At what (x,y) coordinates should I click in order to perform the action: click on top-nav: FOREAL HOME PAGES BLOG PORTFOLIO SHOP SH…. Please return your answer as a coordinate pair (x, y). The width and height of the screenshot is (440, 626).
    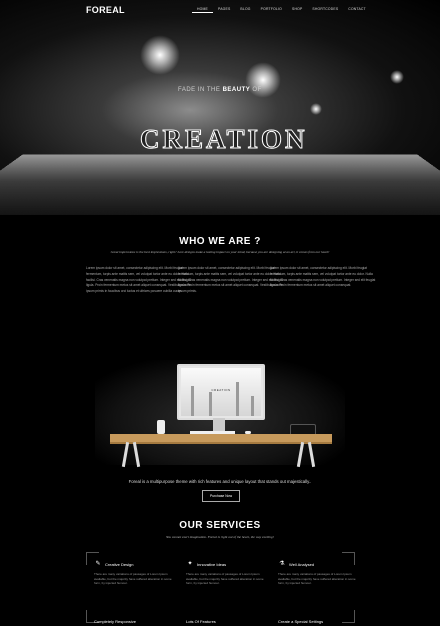
    Looking at the image, I should click on (220, 10).